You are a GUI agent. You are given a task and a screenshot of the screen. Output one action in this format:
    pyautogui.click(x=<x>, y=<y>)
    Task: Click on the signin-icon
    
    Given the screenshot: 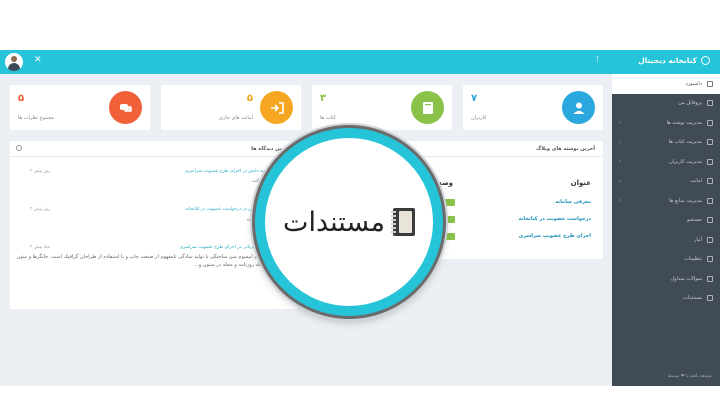 What is the action you would take?
    pyautogui.click(x=277, y=107)
    